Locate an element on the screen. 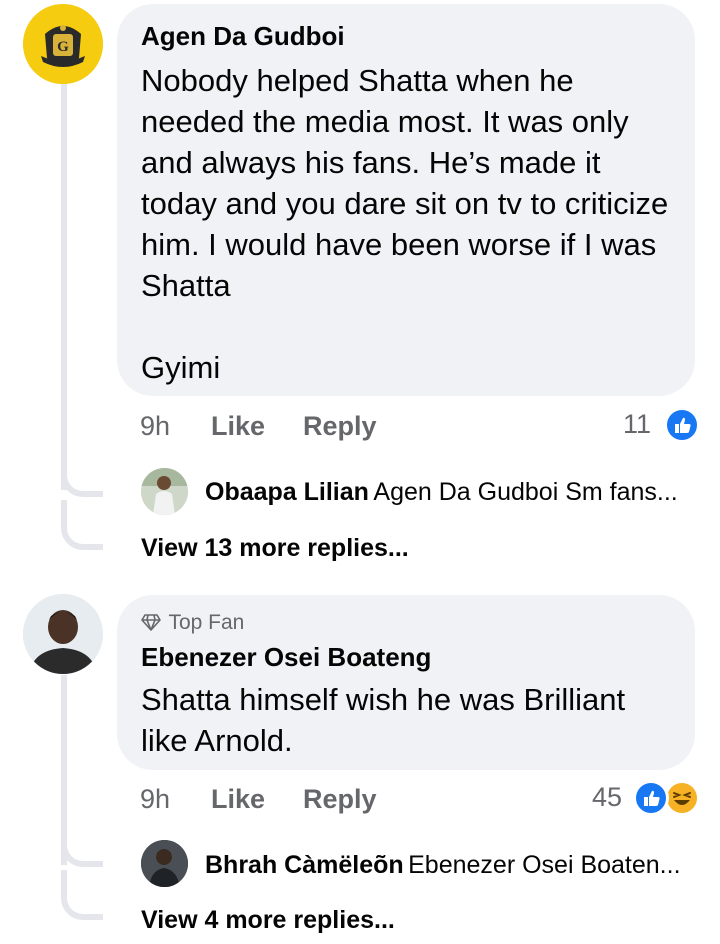 This screenshot has height=944, width=720. reaction-count: 11 is located at coordinates (637, 424).